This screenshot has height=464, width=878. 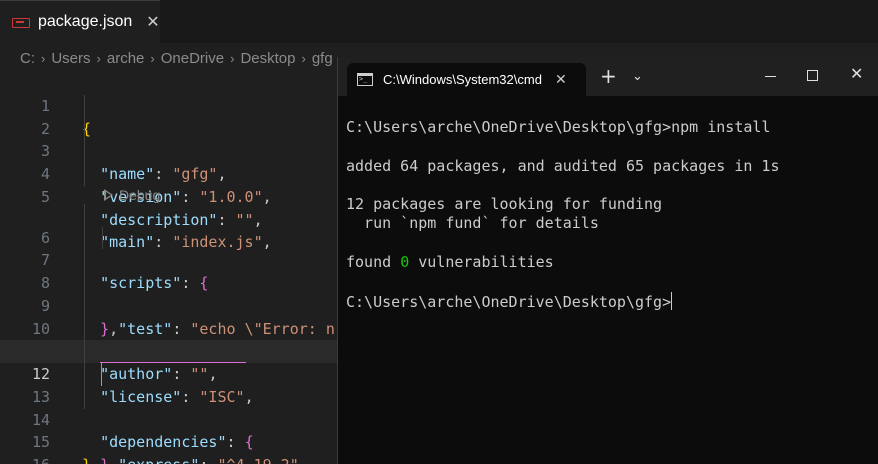 I want to click on code-line: 7 "test": "echo \"Error: n, so click(x=170, y=282).